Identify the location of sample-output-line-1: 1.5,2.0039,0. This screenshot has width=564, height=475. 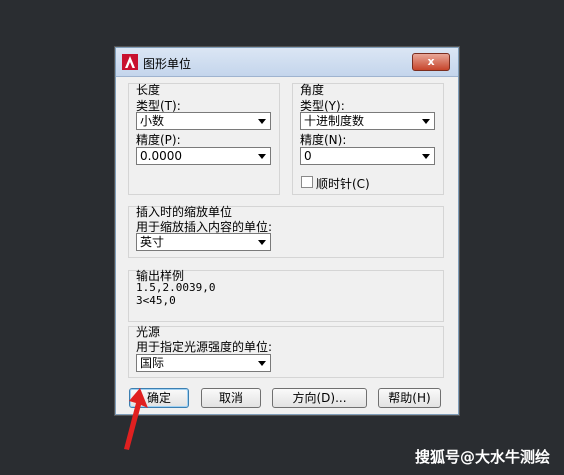
(176, 287).